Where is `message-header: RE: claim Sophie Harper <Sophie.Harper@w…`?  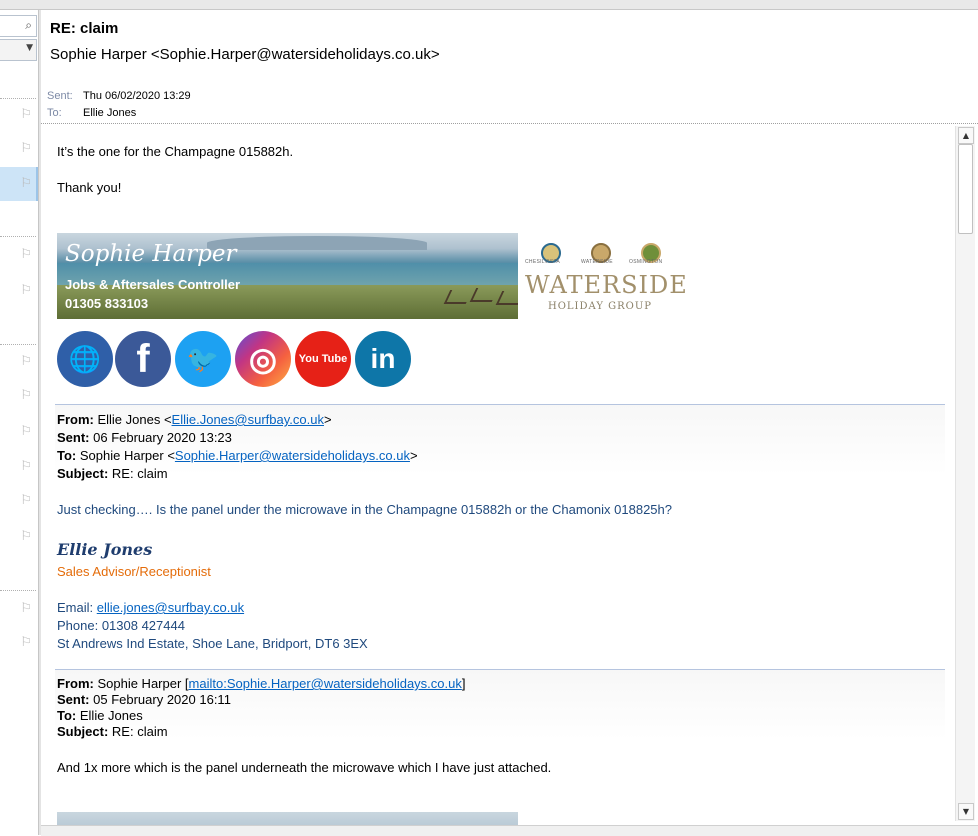
message-header: RE: claim Sophie Harper <Sophie.Harper@w… is located at coordinates (509, 67).